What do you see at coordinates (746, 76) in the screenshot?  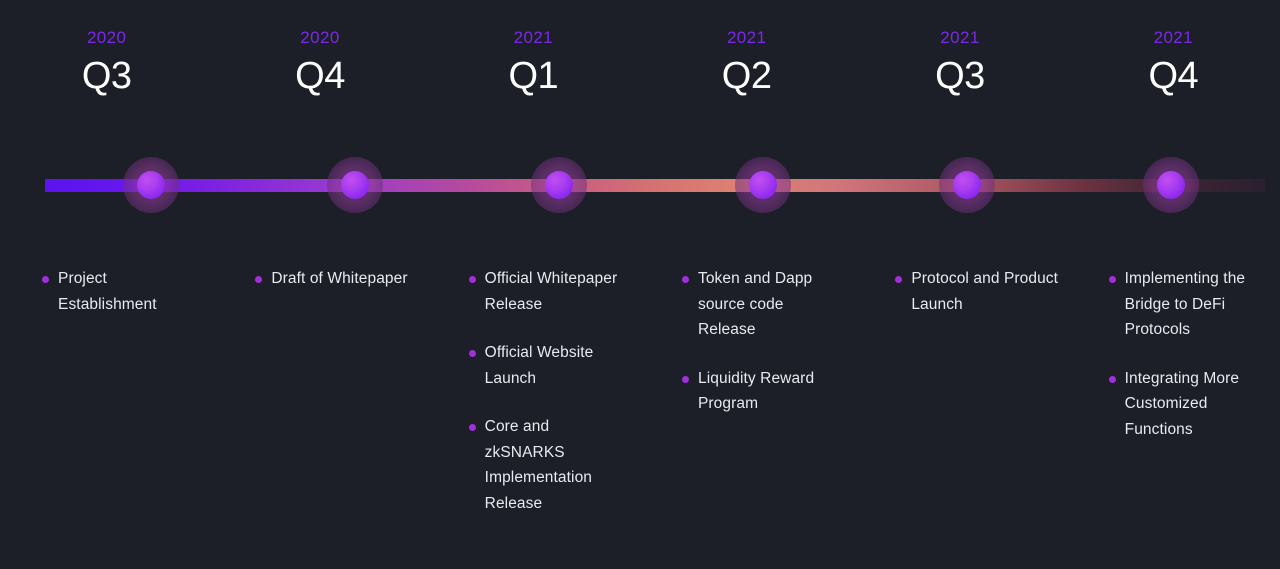 I see `quarter-label: Q2` at bounding box center [746, 76].